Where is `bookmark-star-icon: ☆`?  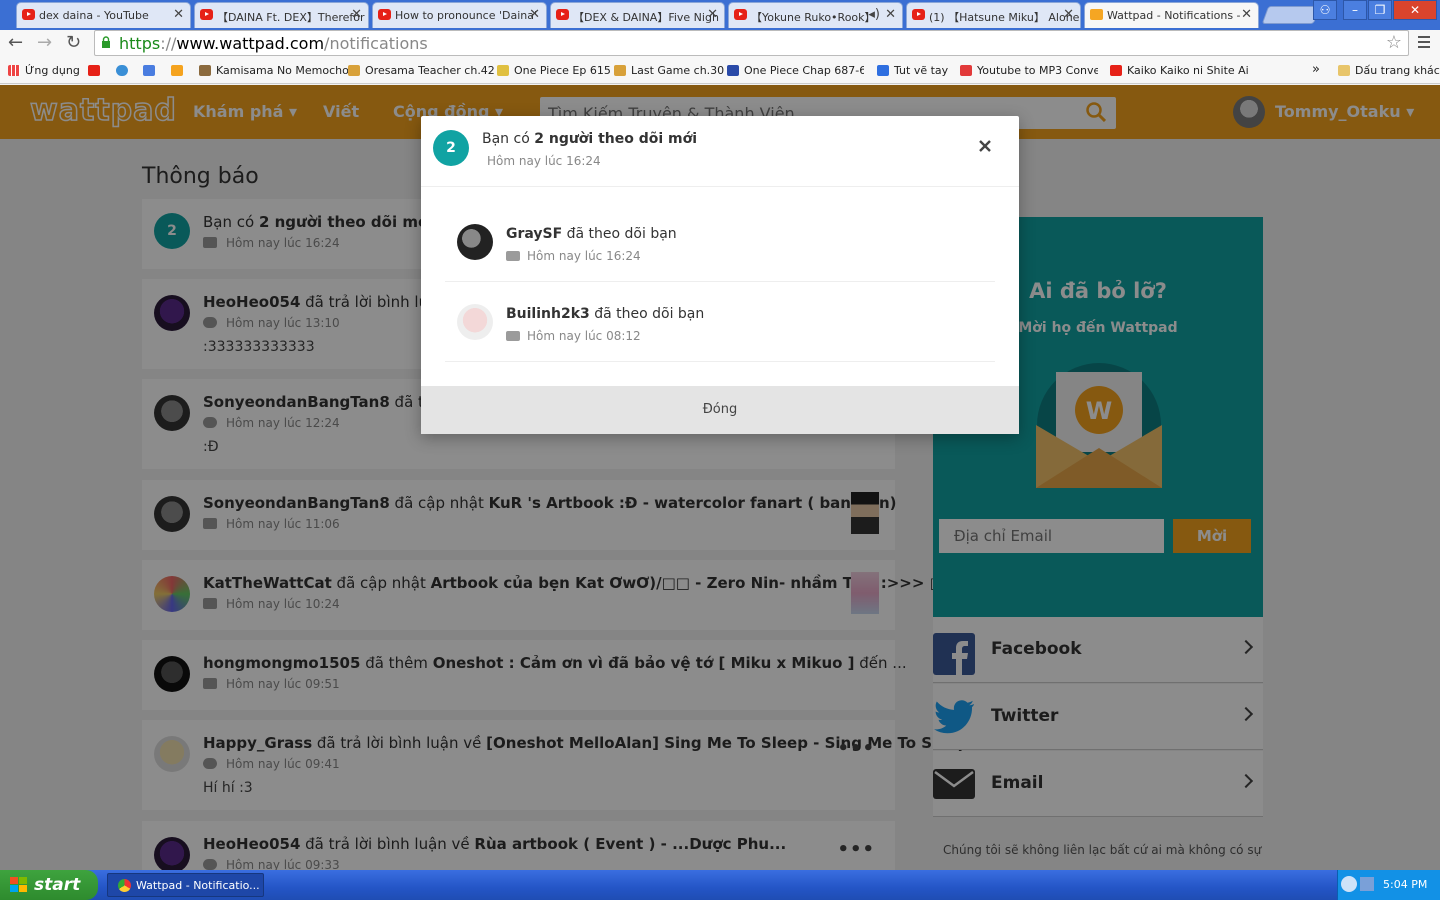
bookmark-star-icon: ☆ is located at coordinates (1394, 42).